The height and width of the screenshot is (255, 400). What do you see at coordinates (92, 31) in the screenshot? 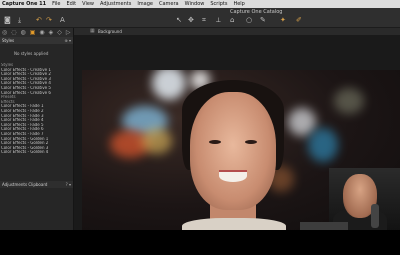
I see `layer-icon: ▦` at bounding box center [92, 31].